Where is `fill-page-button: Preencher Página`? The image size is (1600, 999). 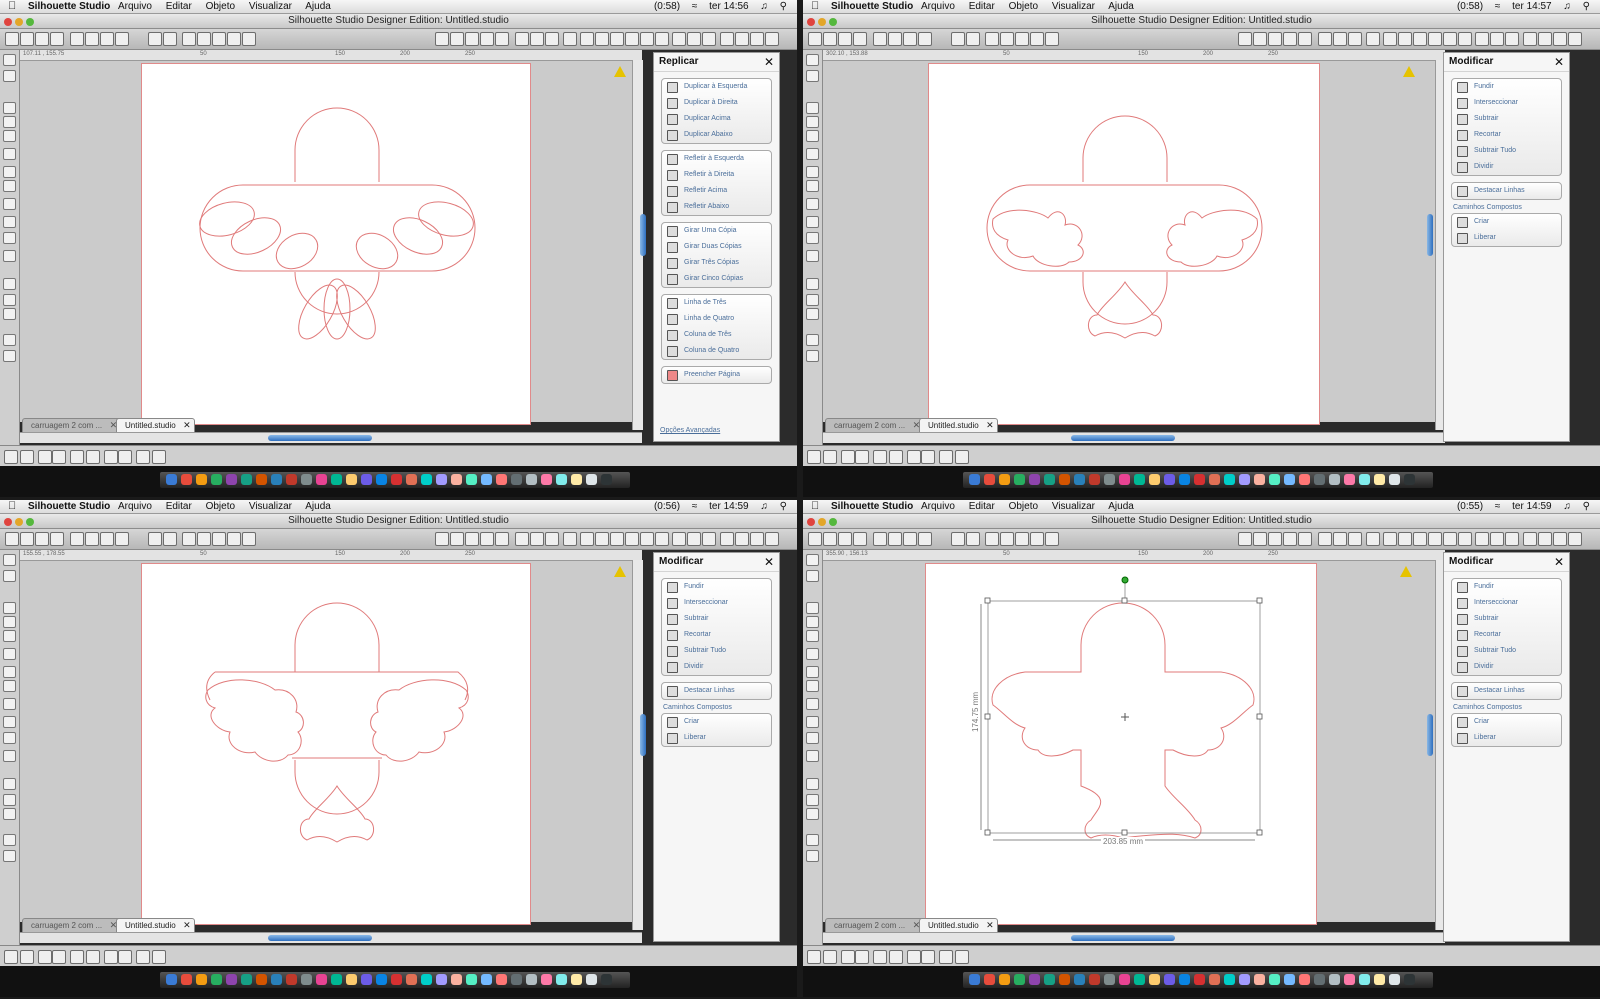 fill-page-button: Preencher Página is located at coordinates (716, 375).